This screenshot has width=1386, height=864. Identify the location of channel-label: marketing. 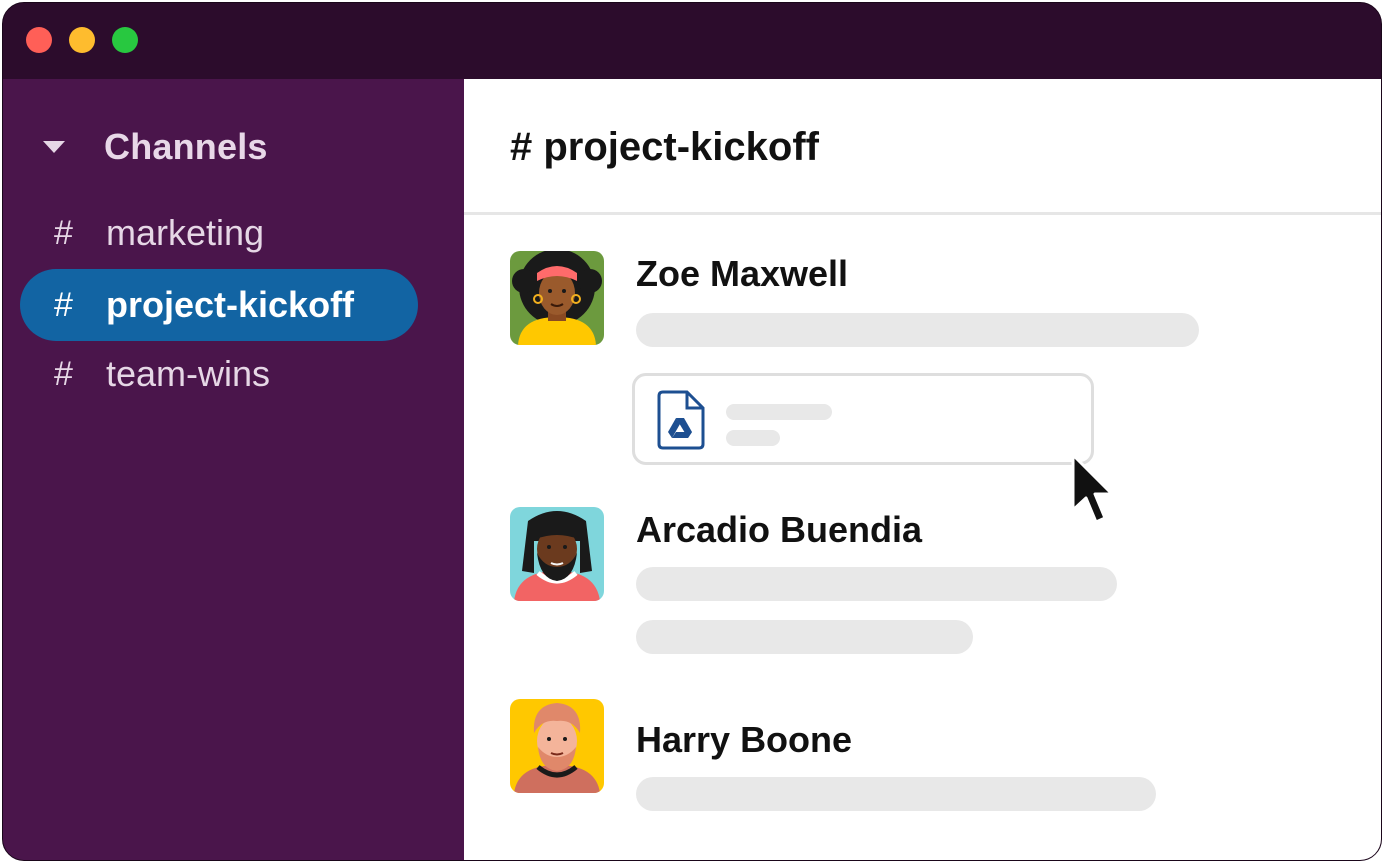
(185, 232).